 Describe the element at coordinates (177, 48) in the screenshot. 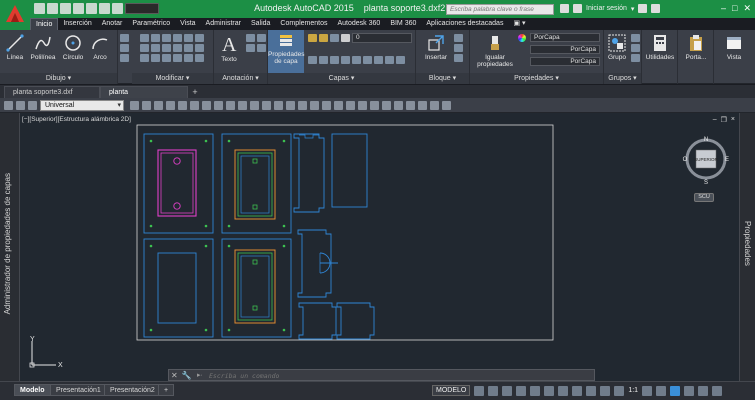

I see `stretch-icon` at that location.